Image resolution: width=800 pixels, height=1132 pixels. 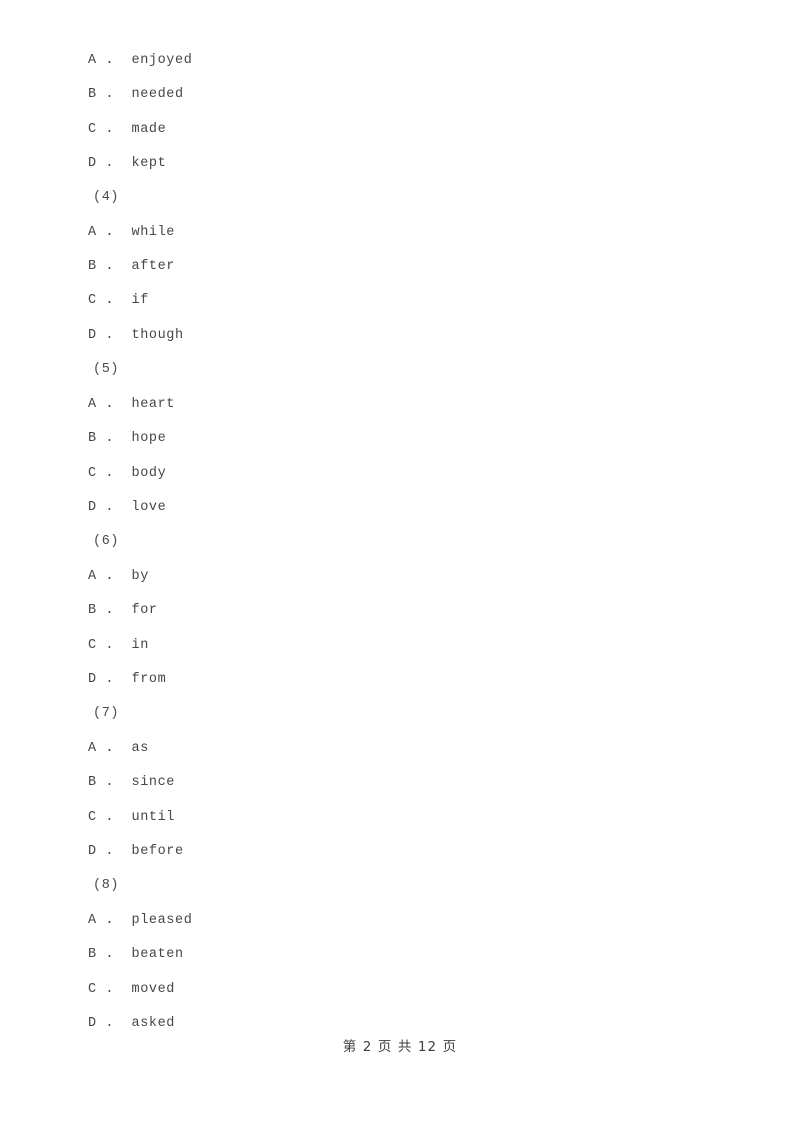 What do you see at coordinates (106, 369) in the screenshot?
I see `question-number: (5)` at bounding box center [106, 369].